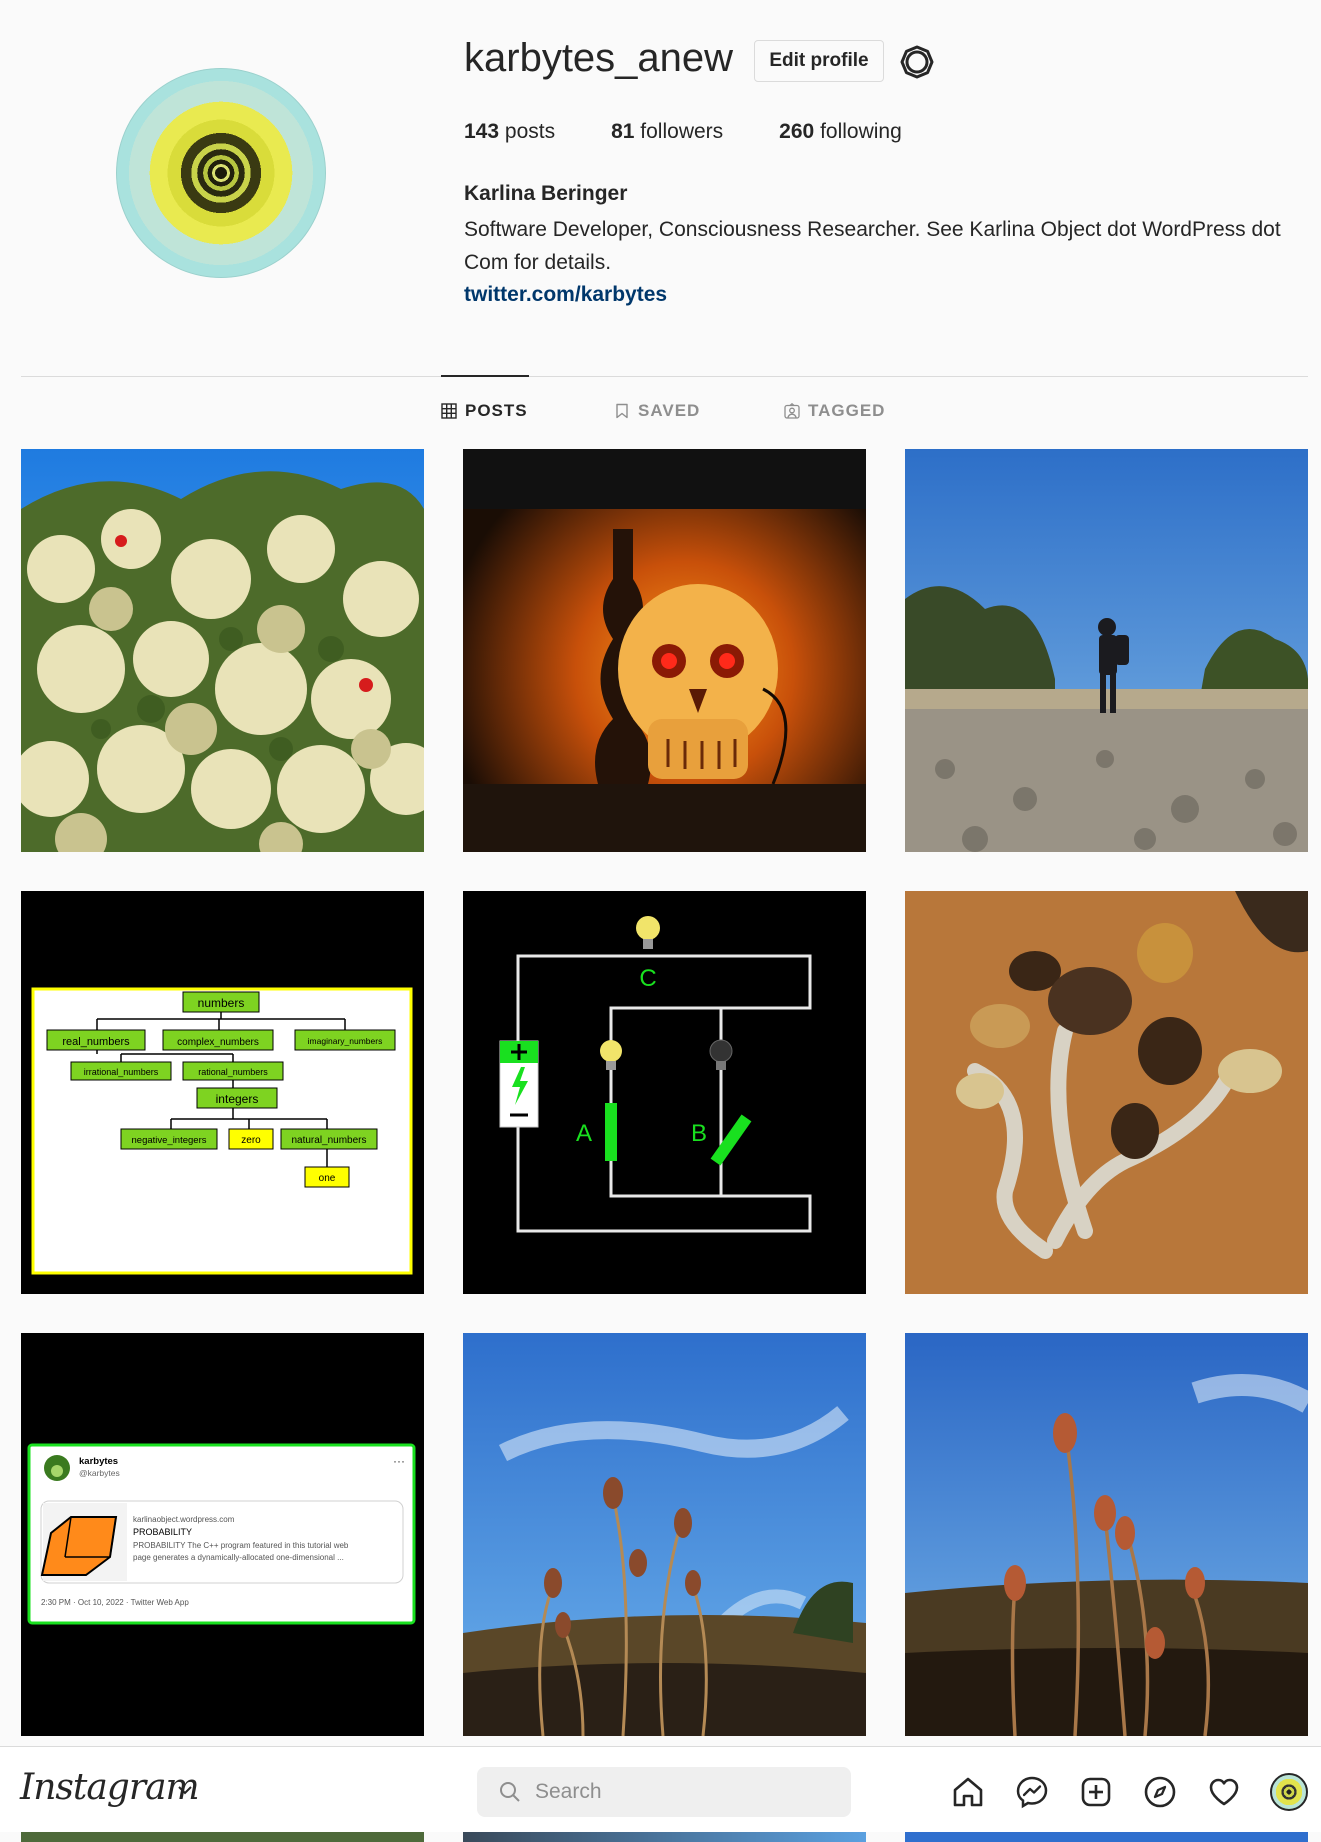 The width and height of the screenshot is (1321, 1842). Describe the element at coordinates (1160, 1792) in the screenshot. I see `explore-icon` at that location.